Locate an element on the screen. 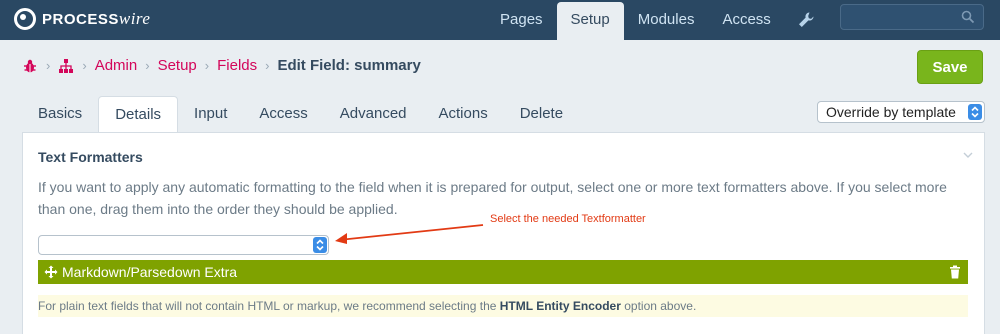  trash-icon is located at coordinates (955, 272).